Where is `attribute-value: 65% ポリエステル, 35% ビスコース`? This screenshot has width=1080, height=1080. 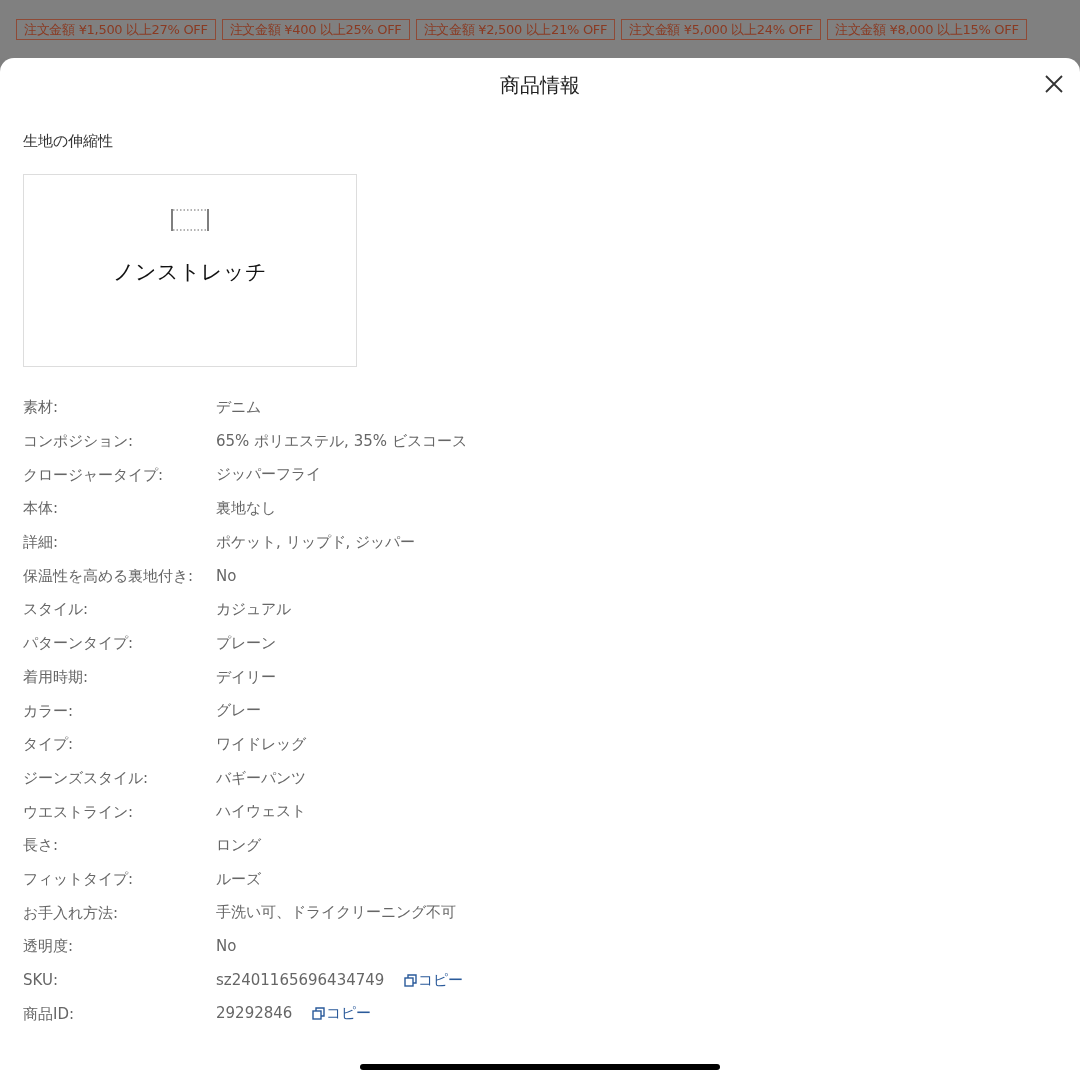
attribute-value: 65% ポリエステル, 35% ビスコース is located at coordinates (341, 441).